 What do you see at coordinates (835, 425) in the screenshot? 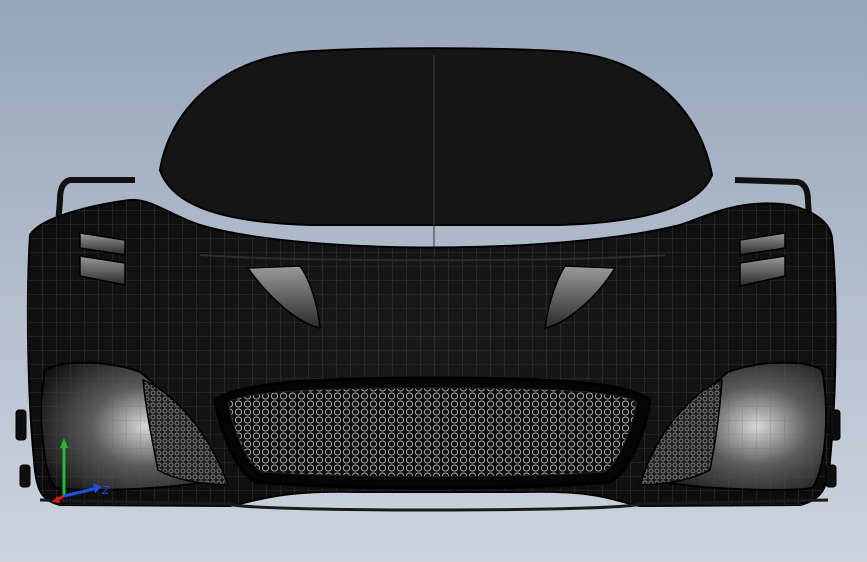
I see `right-wheel-stub-upper` at bounding box center [835, 425].